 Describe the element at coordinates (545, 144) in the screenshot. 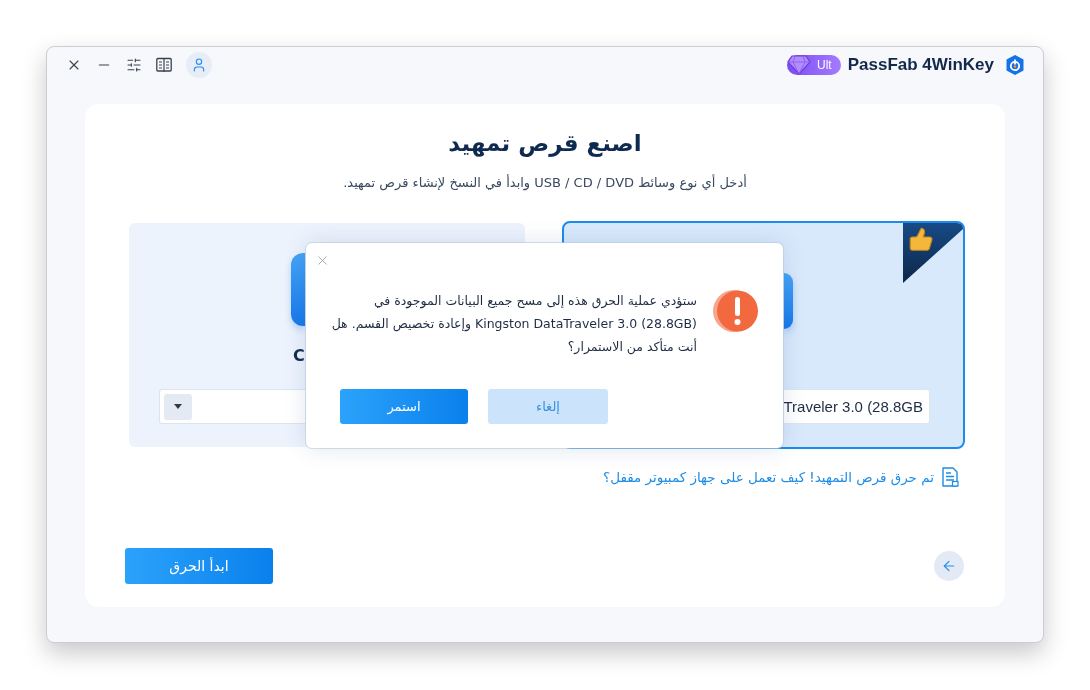

I see `page-title: اصنع قرص تمهيد` at that location.